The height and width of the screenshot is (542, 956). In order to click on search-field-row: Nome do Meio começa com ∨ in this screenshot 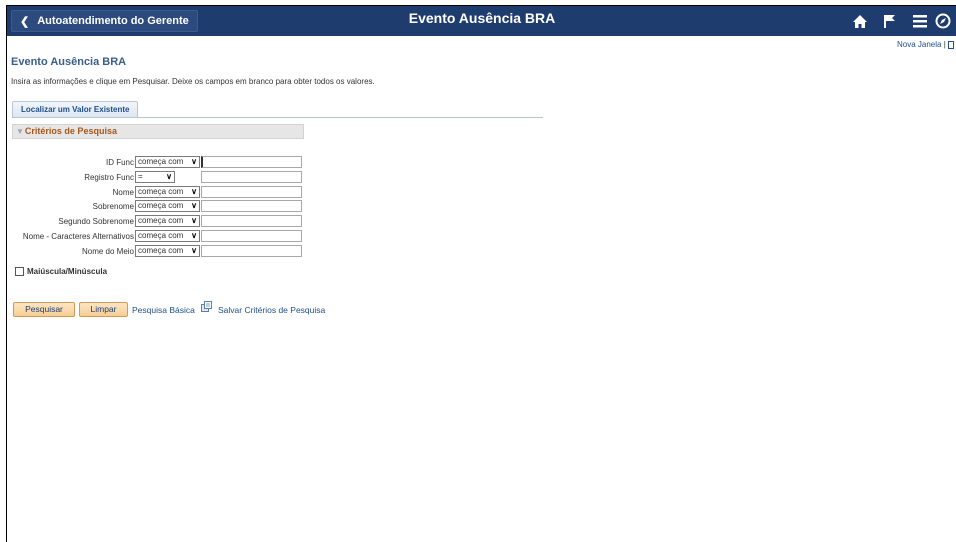, I will do `click(157, 251)`.